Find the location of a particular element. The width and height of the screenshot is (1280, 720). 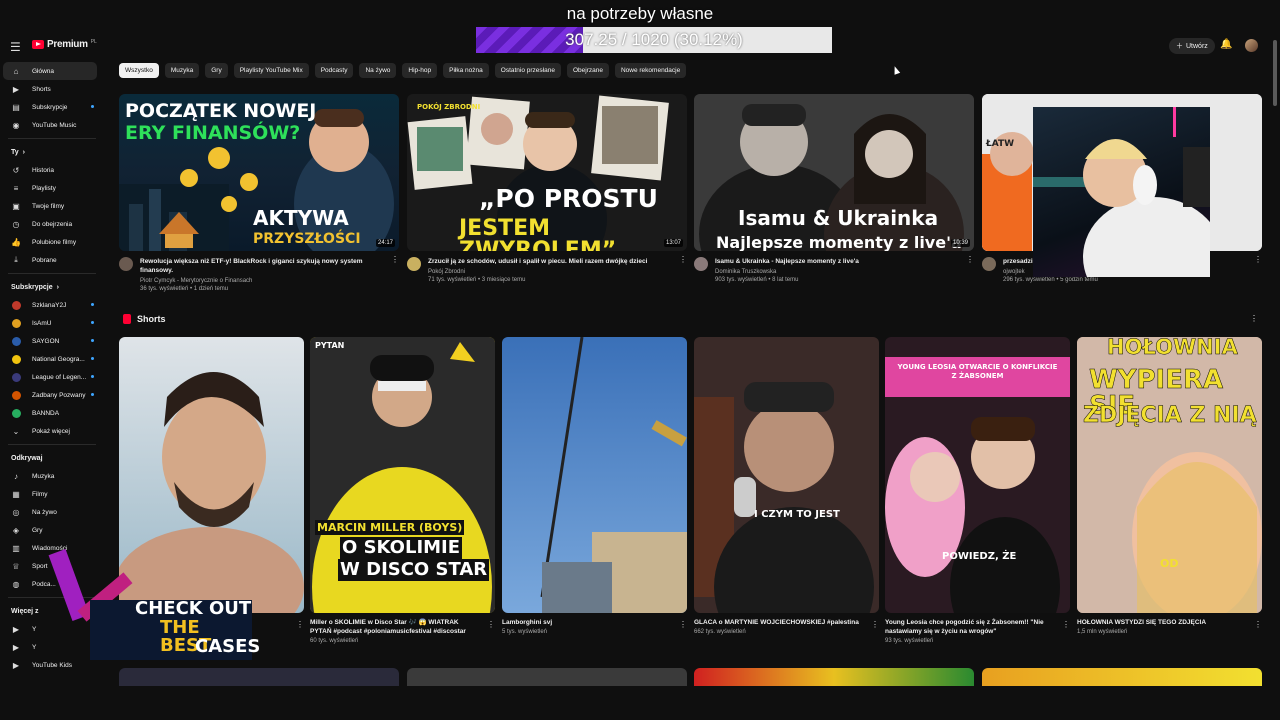

new-content-dot is located at coordinates (92, 340).